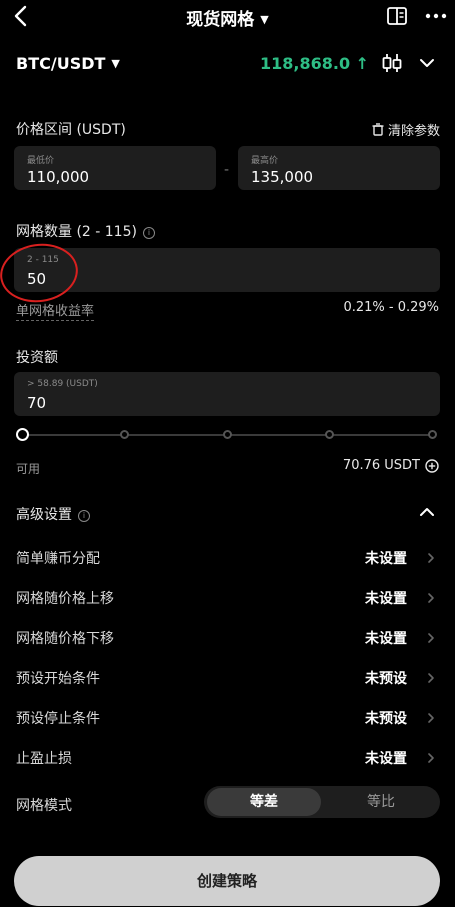 The height and width of the screenshot is (907, 455). What do you see at coordinates (432, 465) in the screenshot?
I see `add-funds-icon` at bounding box center [432, 465].